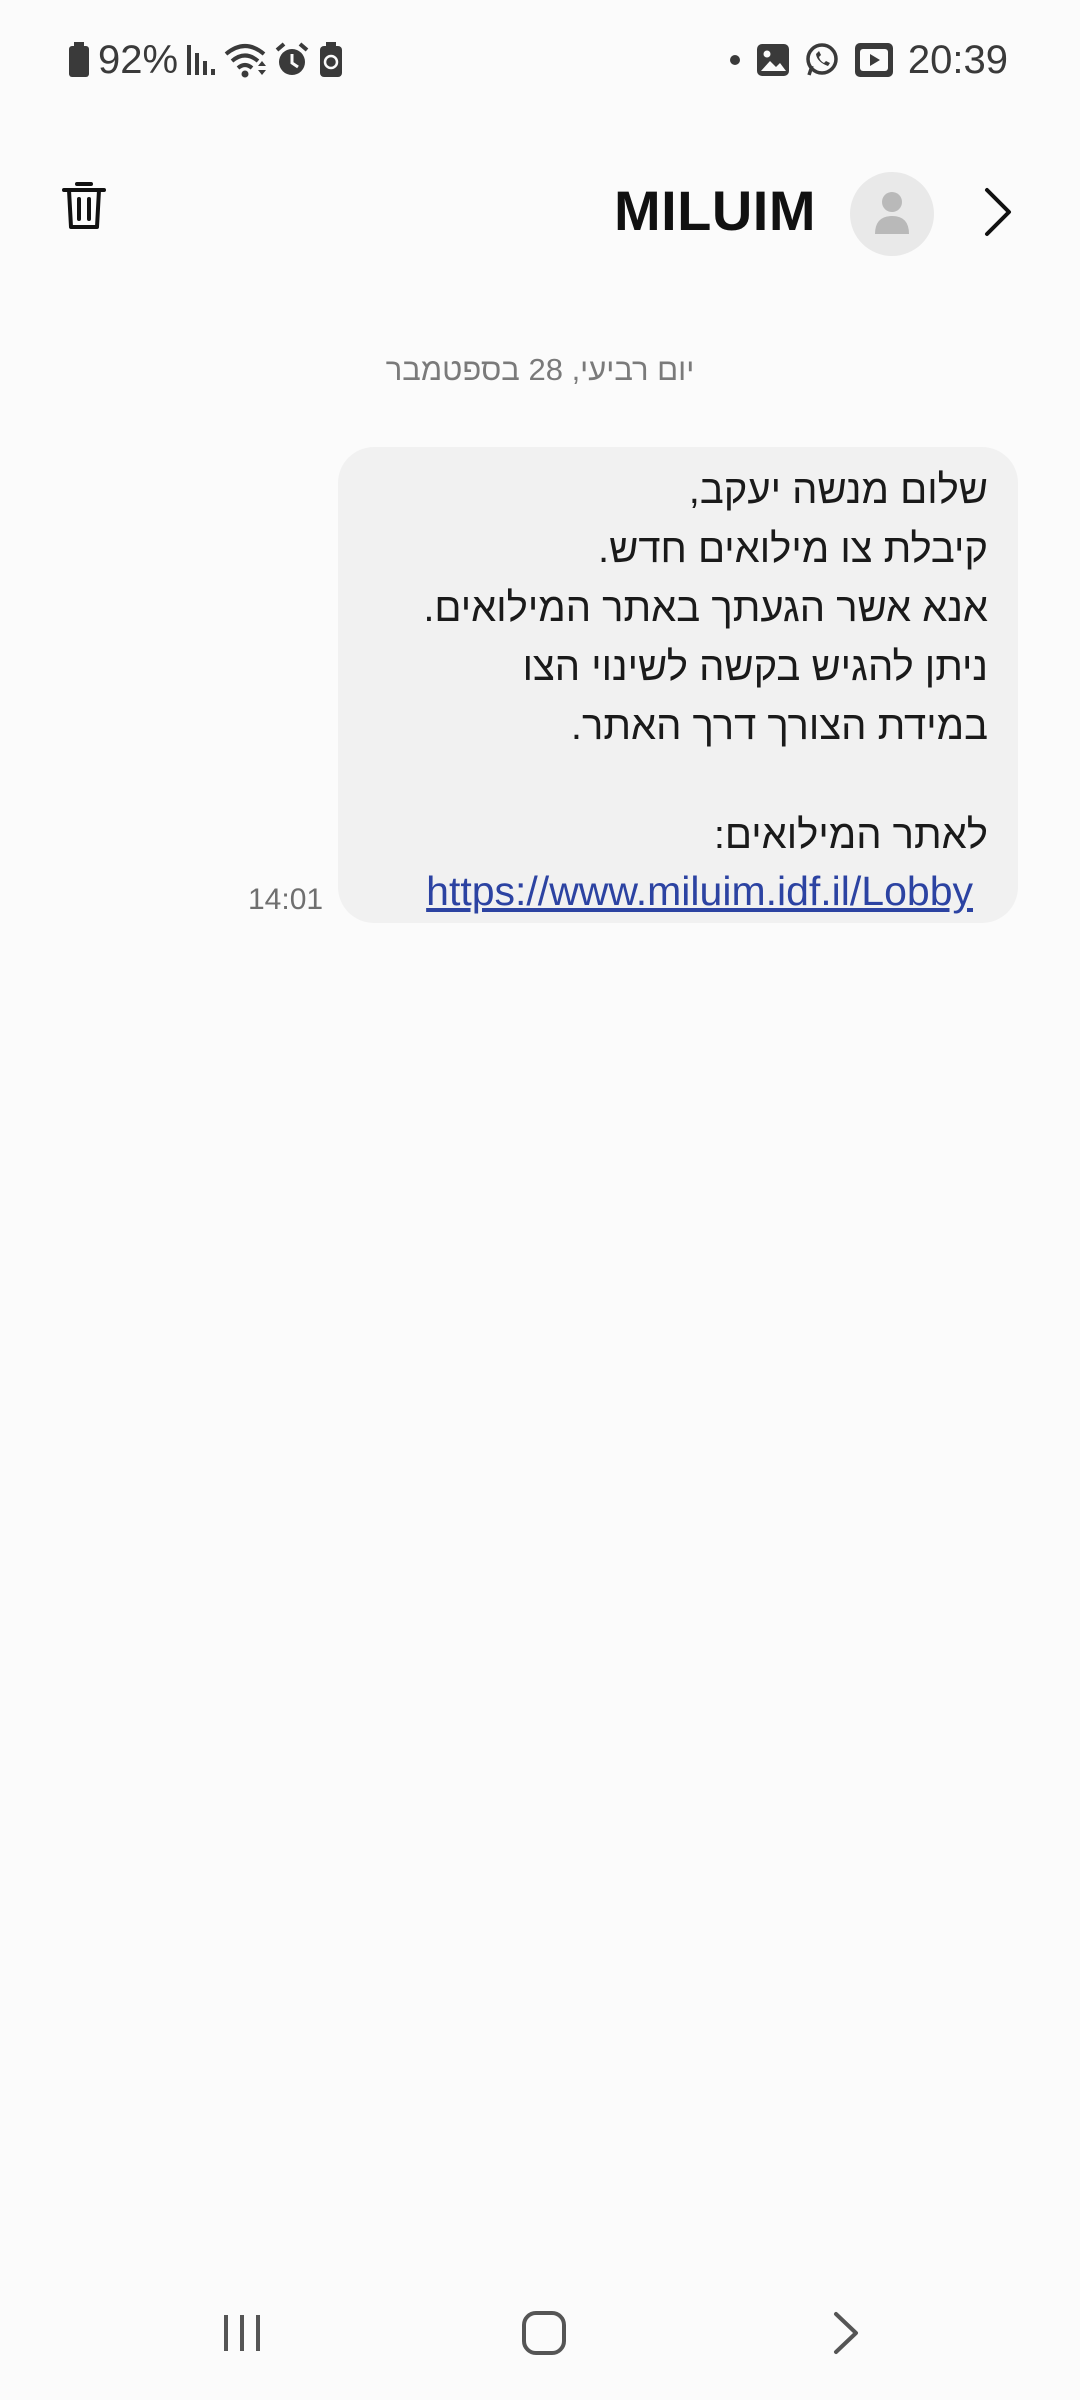 This screenshot has width=1080, height=2400. I want to click on delete-button, so click(84, 207).